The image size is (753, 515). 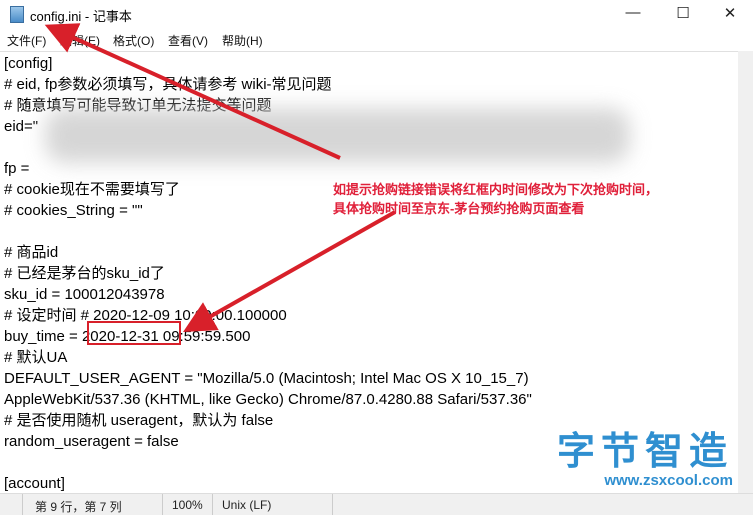 What do you see at coordinates (496, 189) in the screenshot?
I see `annotation-line-1: 如提示抢购链接错误将红框内时间修改为下次抢购时间，` at bounding box center [496, 189].